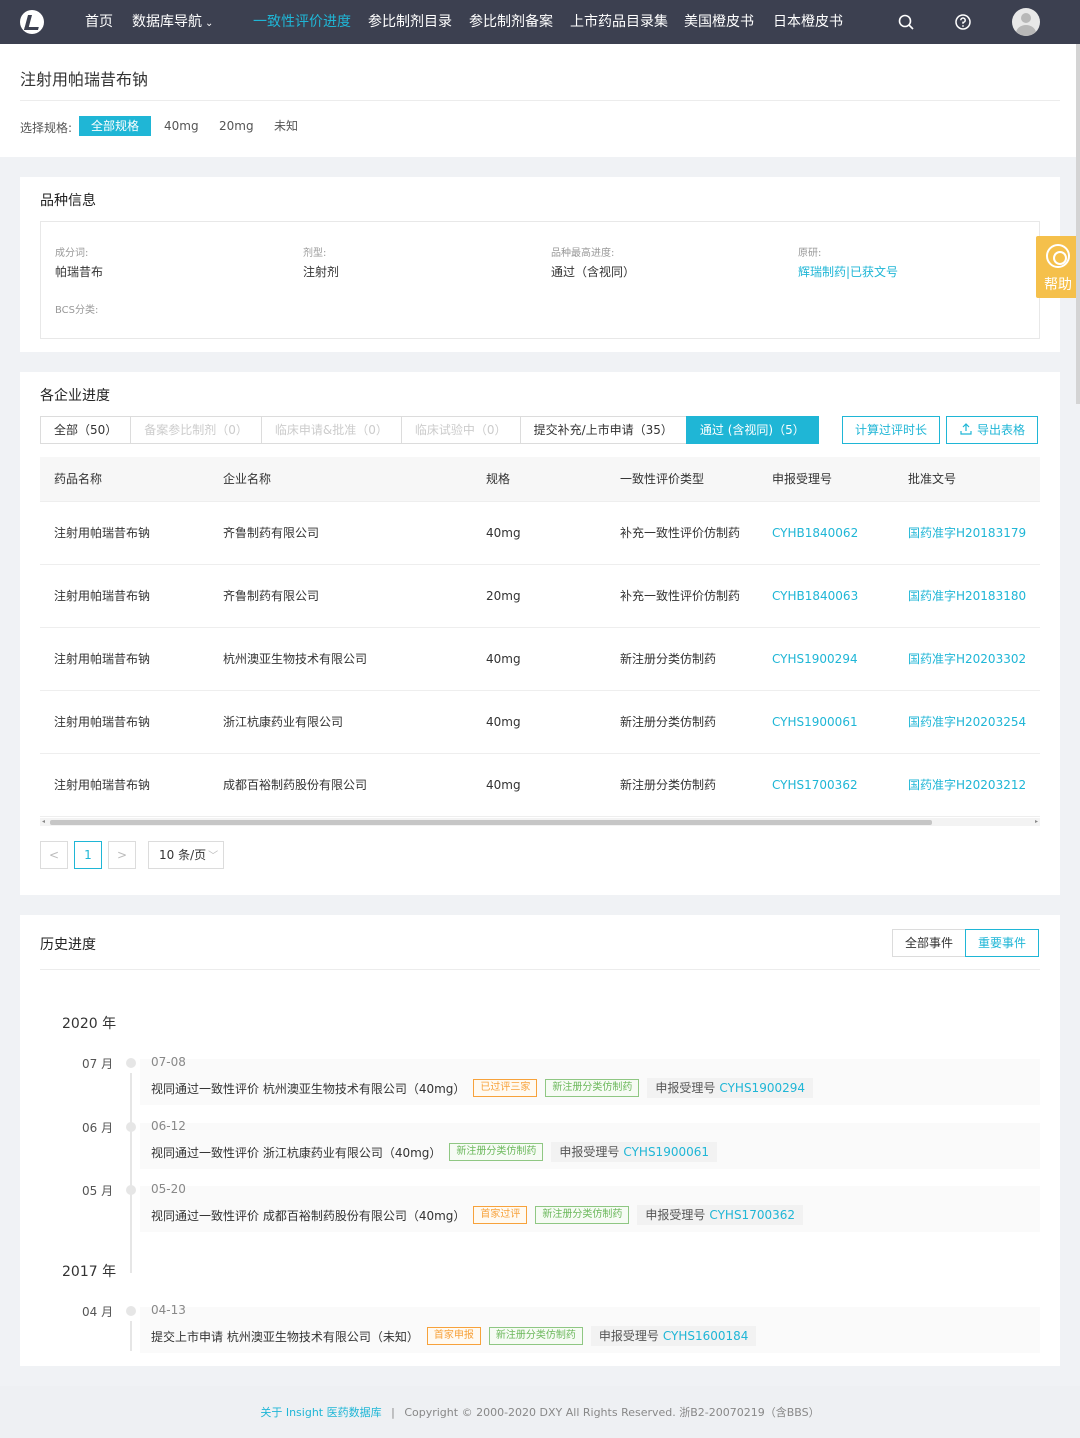 The width and height of the screenshot is (1080, 1438). What do you see at coordinates (283, 722) in the screenshot?
I see `cell-company: 浙江杭康药业有限公司` at bounding box center [283, 722].